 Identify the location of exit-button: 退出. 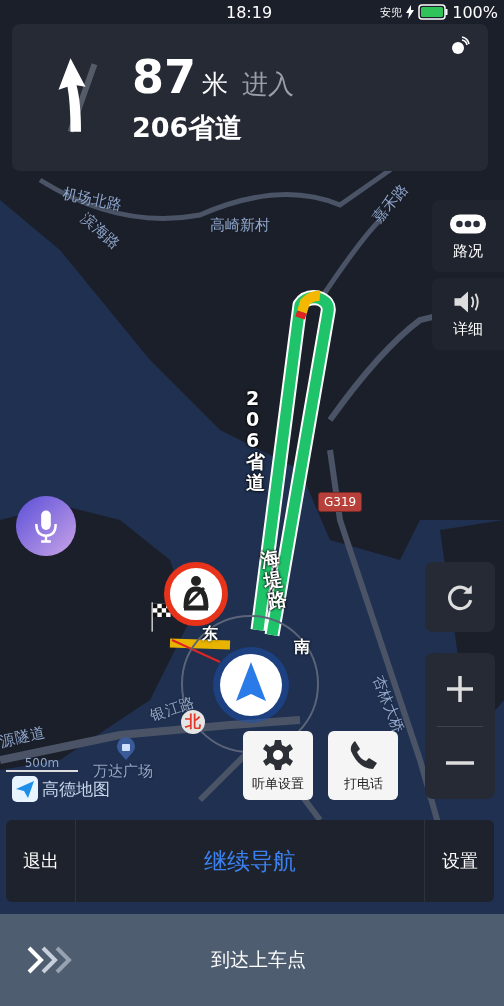
(41, 861).